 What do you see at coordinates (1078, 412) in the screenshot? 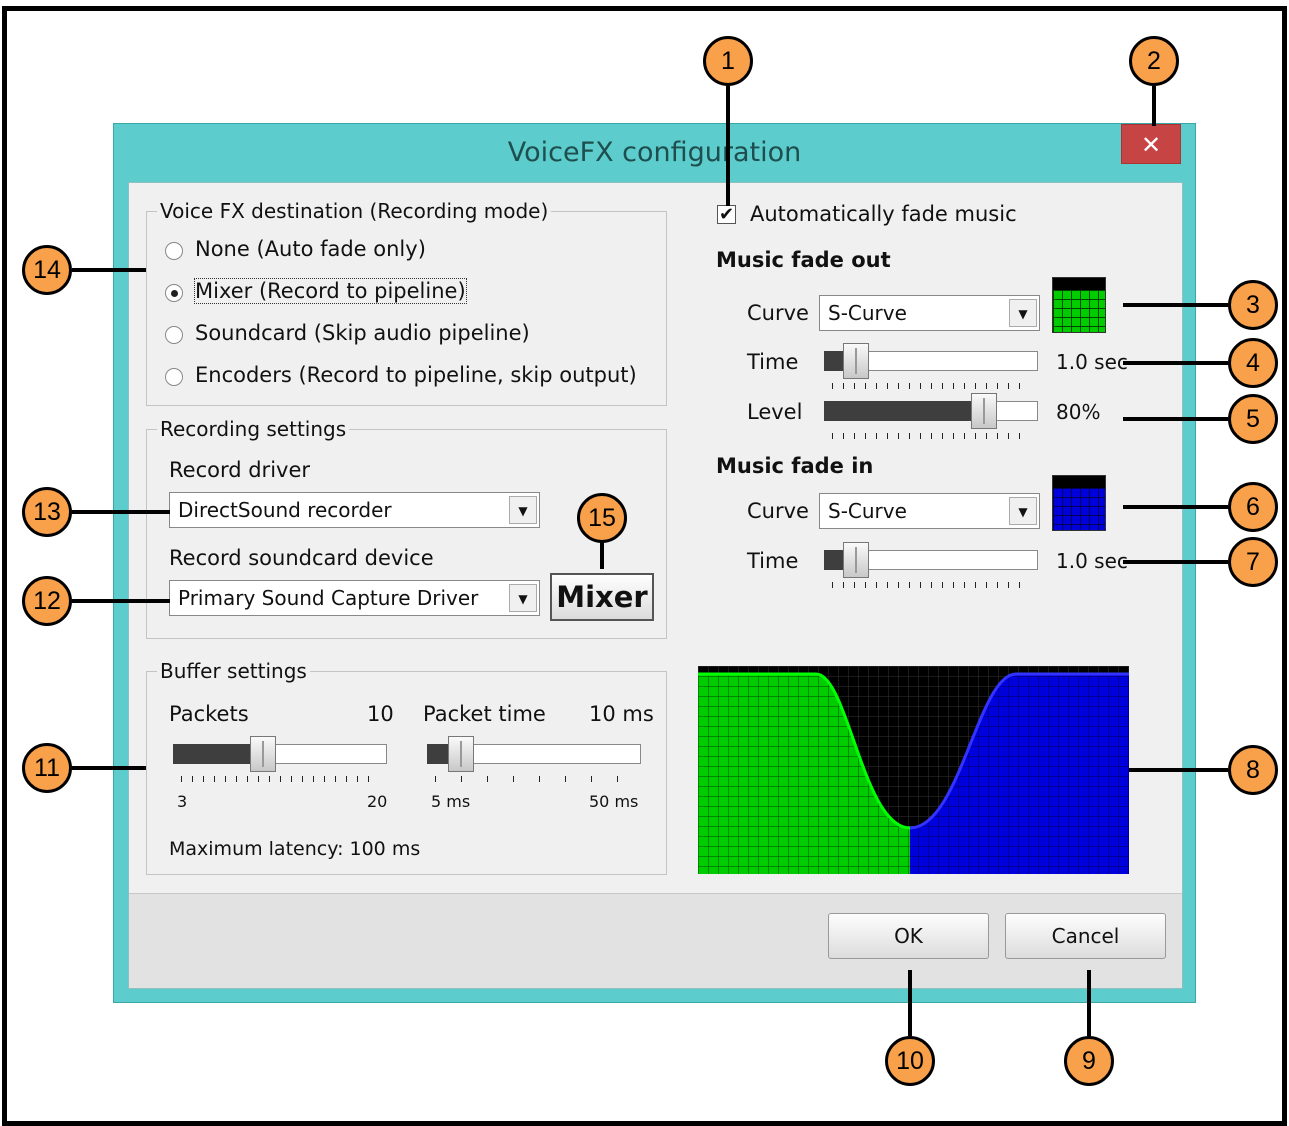
I see `fade-out-level-value: 80%` at bounding box center [1078, 412].